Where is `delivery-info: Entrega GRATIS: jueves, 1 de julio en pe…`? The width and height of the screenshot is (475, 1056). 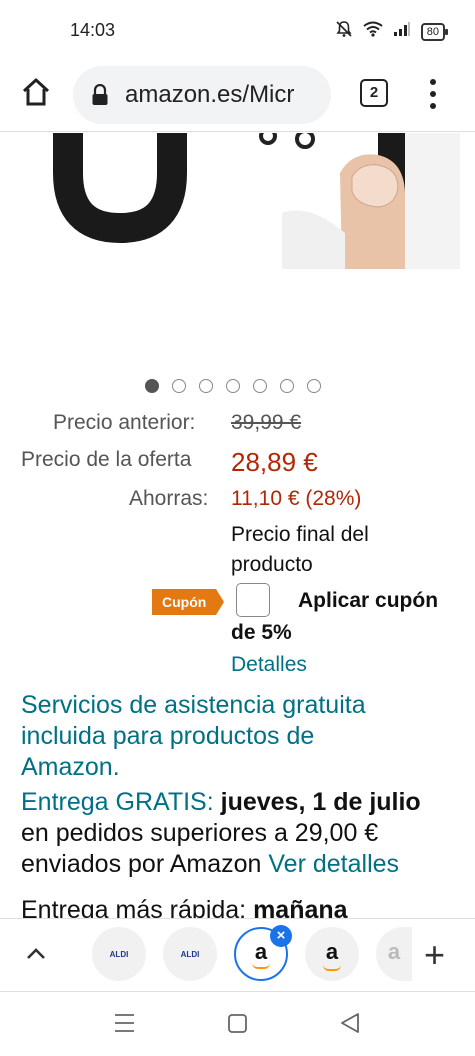 delivery-info: Entrega GRATIS: jueves, 1 de julio en pe… is located at coordinates (241, 833).